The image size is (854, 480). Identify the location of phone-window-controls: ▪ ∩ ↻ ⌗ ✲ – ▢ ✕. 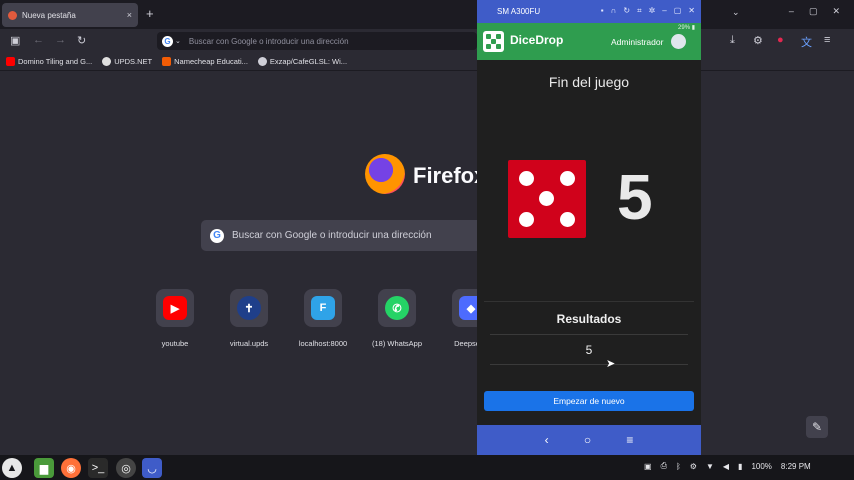
(648, 11).